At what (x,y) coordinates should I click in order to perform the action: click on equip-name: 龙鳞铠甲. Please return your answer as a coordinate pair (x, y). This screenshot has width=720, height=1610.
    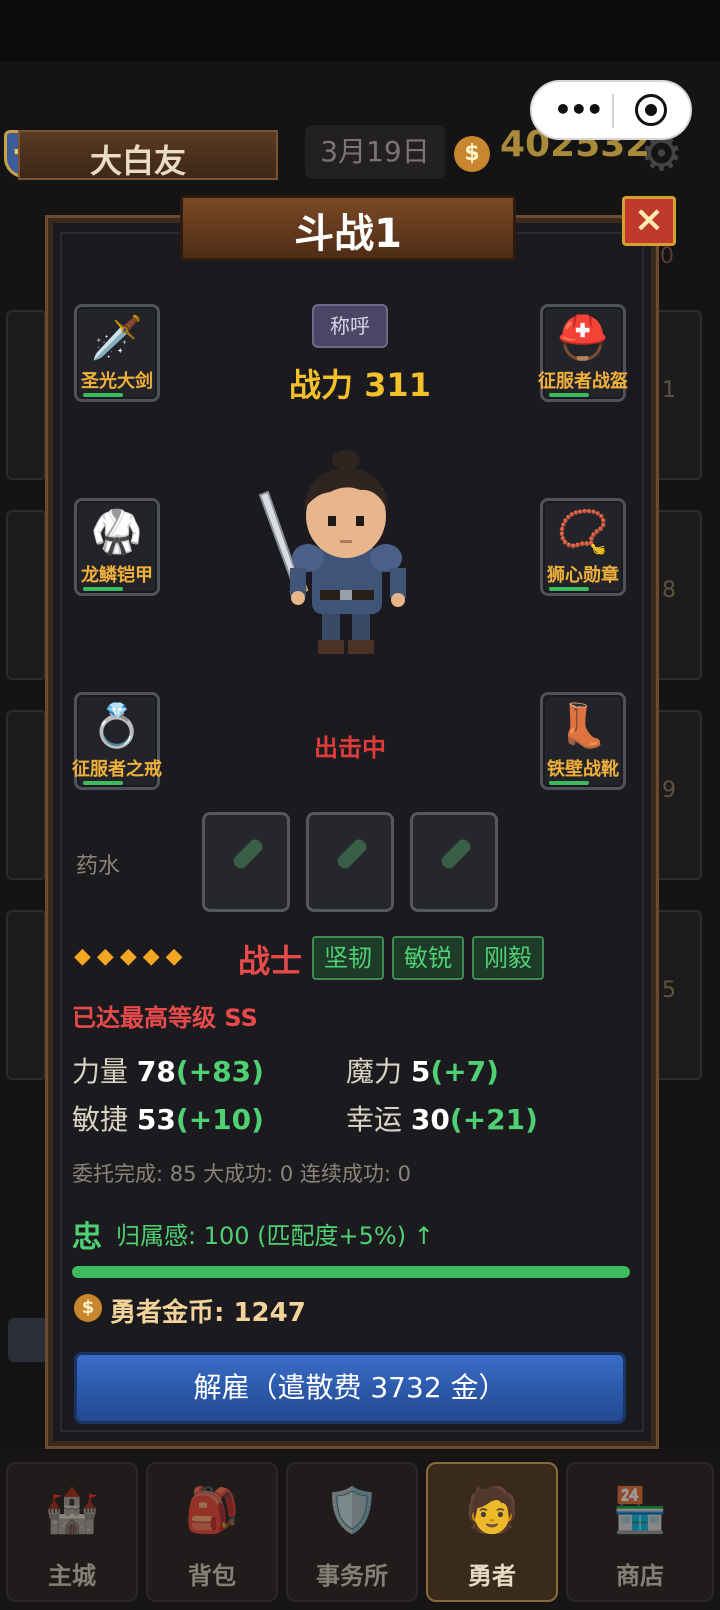
    Looking at the image, I should click on (117, 575).